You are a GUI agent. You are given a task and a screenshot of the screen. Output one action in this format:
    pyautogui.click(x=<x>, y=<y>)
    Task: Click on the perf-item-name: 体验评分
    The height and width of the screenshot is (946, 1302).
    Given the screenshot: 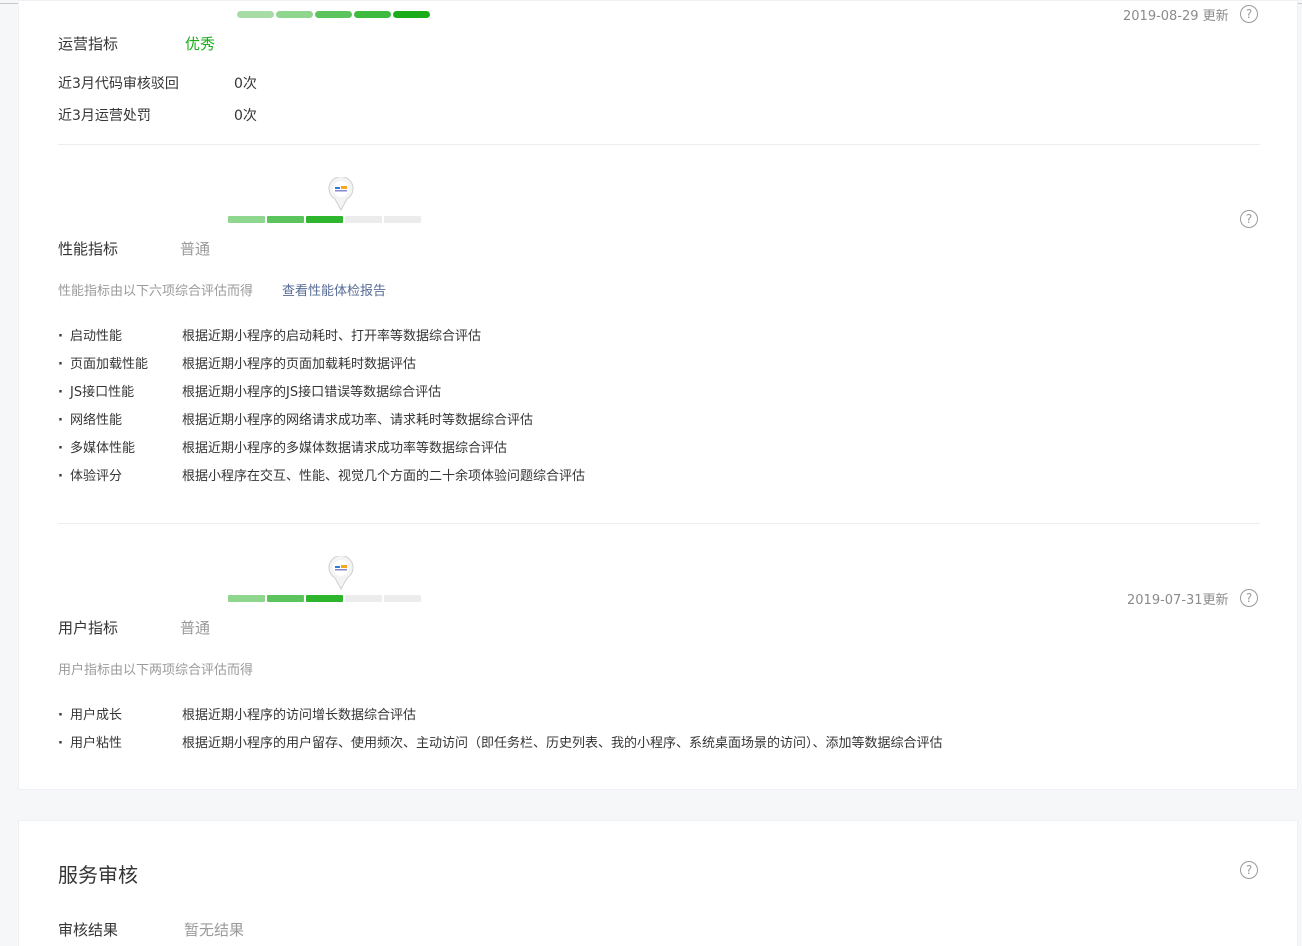 What is the action you would take?
    pyautogui.click(x=90, y=474)
    